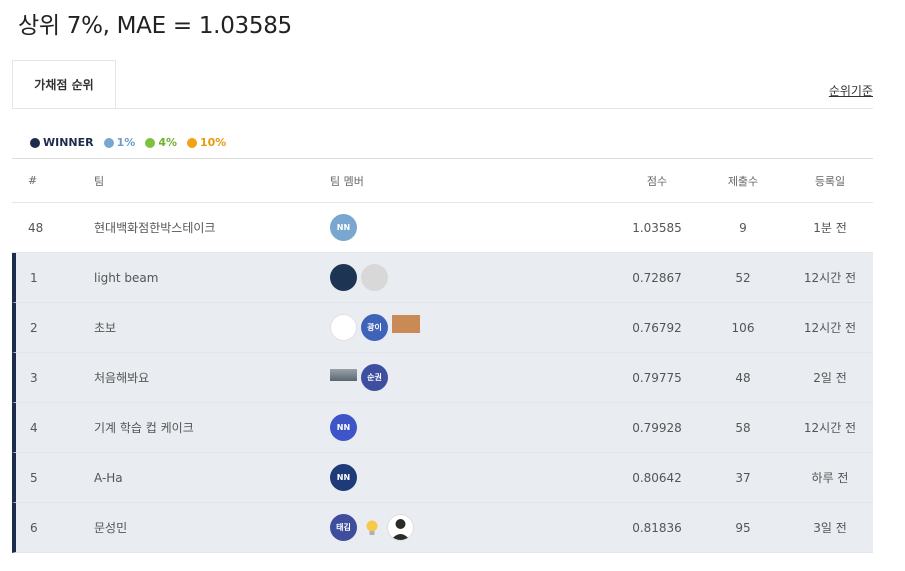  What do you see at coordinates (110, 527) in the screenshot?
I see `team-name-cell: 문성민` at bounding box center [110, 527].